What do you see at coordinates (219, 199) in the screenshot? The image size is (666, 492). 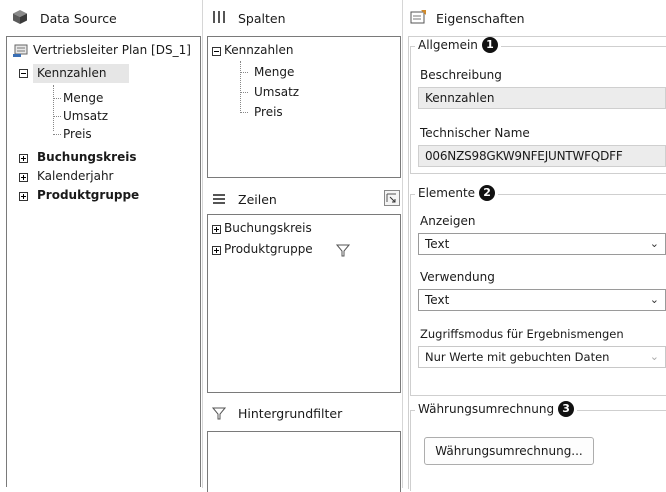 I see `rows-icon` at bounding box center [219, 199].